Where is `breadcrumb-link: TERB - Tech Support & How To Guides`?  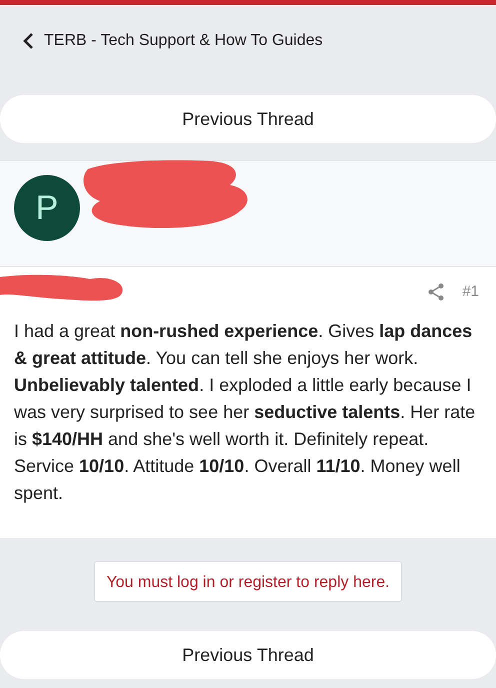
breadcrumb-link: TERB - Tech Support & How To Guides is located at coordinates (183, 41).